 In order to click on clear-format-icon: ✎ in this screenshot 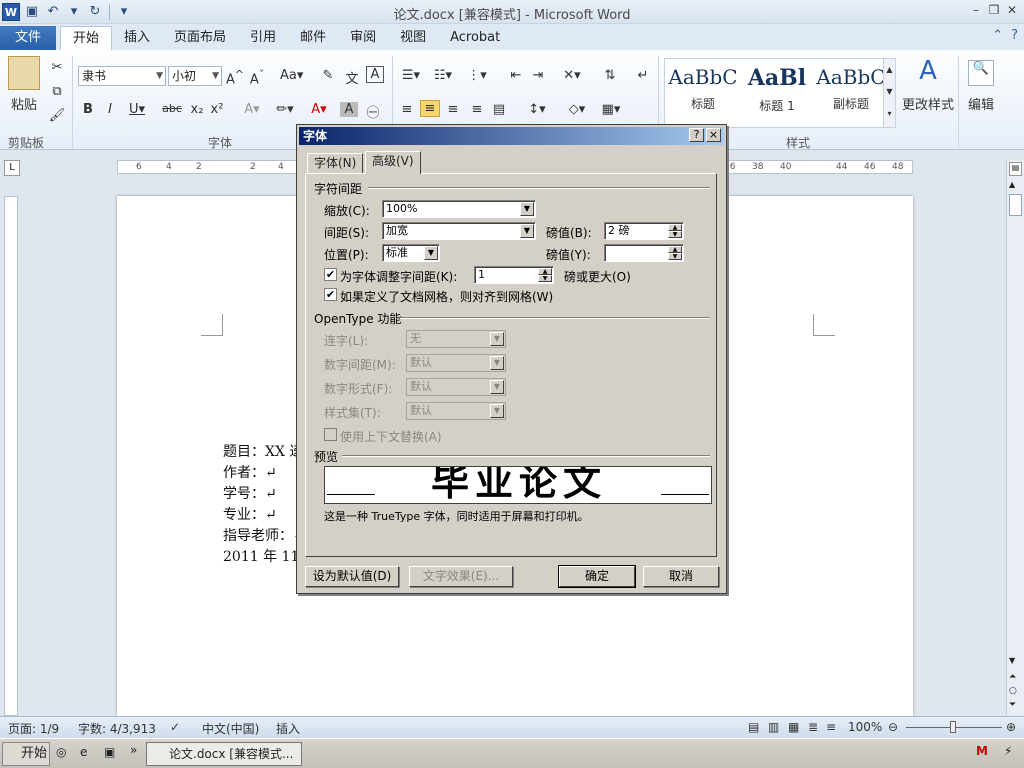, I will do `click(328, 75)`.